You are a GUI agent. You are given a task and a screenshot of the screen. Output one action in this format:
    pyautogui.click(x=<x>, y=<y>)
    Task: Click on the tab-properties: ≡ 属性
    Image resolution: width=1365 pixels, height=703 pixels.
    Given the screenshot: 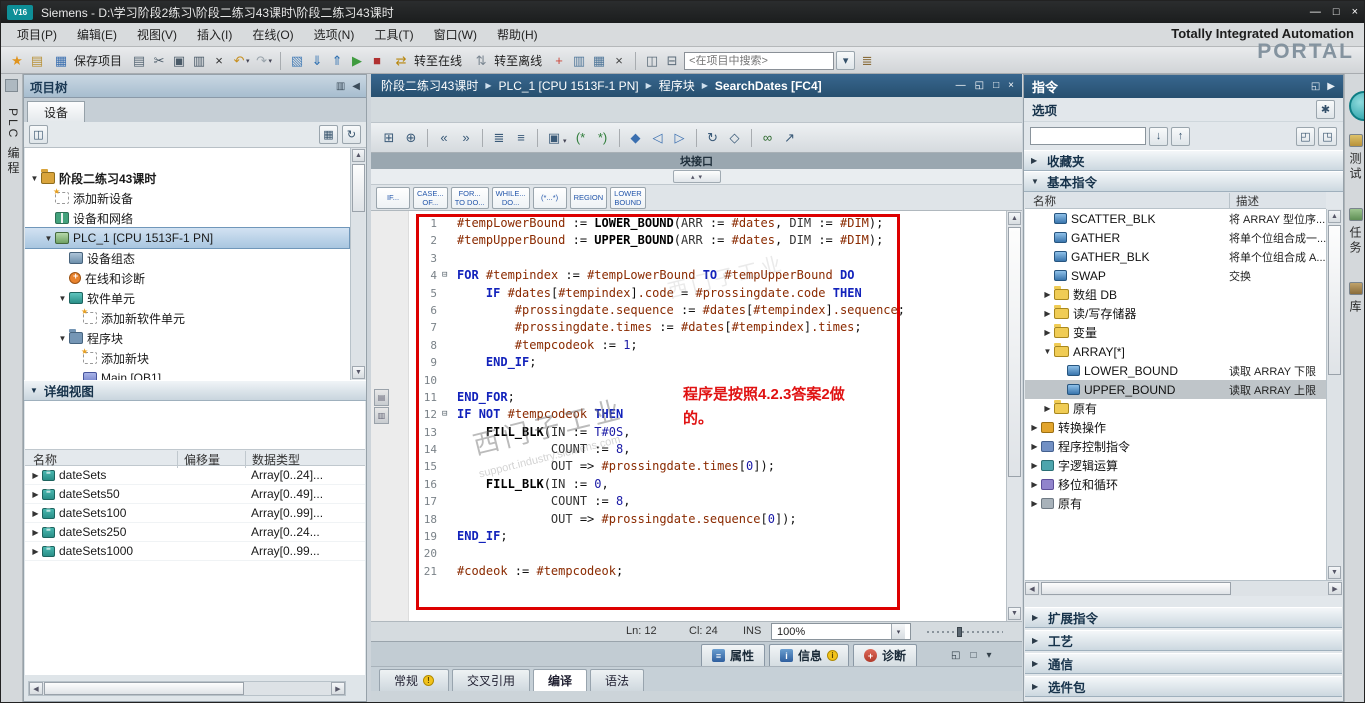 What is the action you would take?
    pyautogui.click(x=733, y=655)
    